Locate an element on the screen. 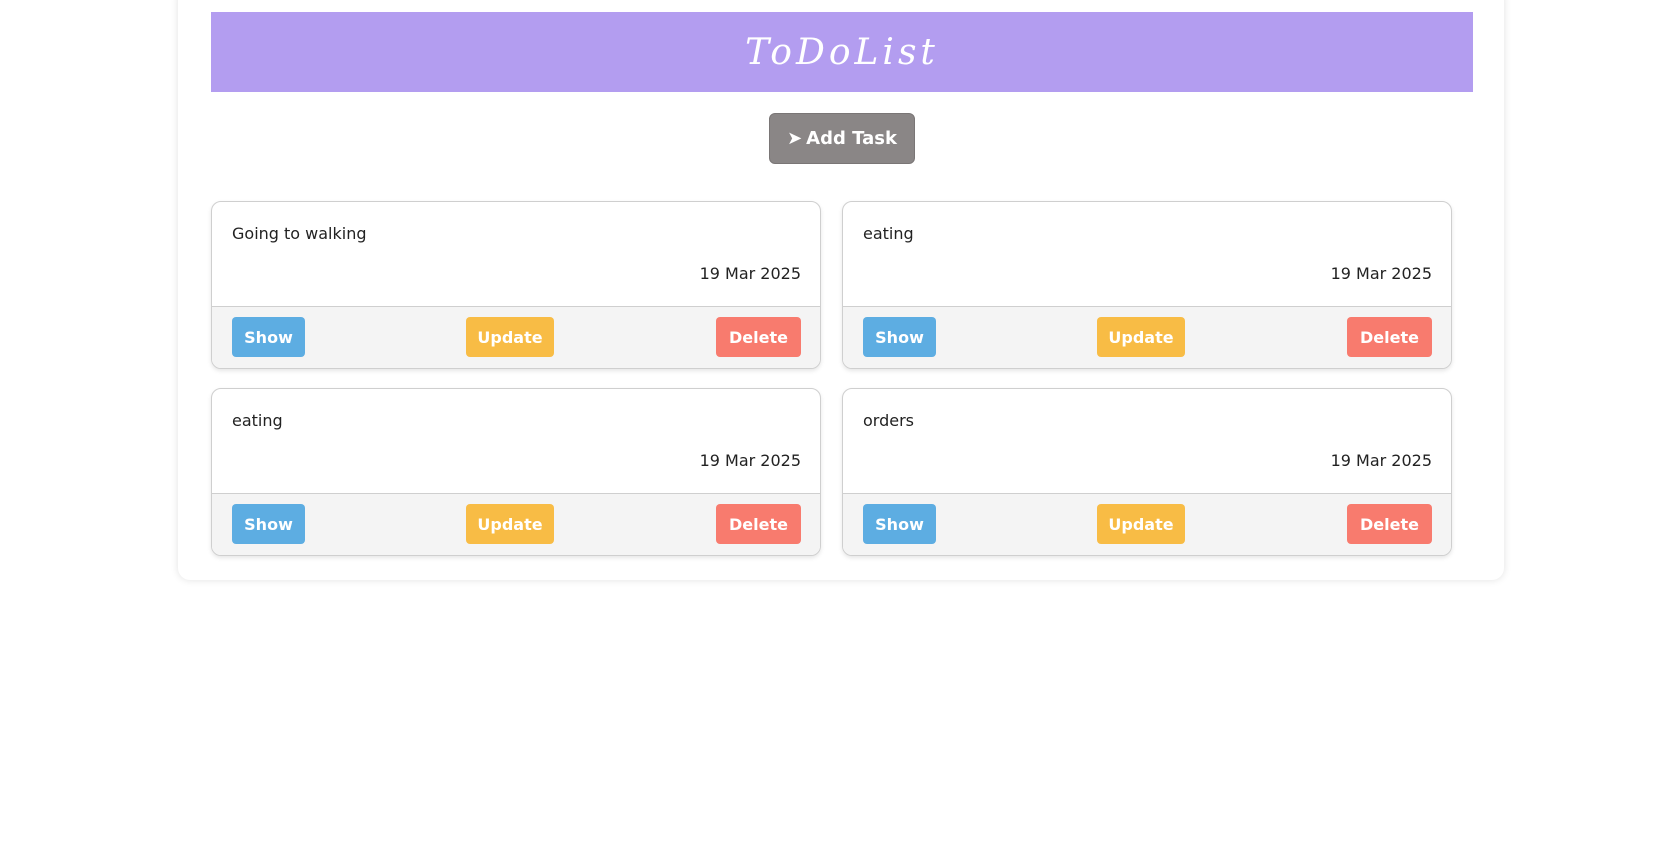  task-text: Going to walking is located at coordinates (299, 233).